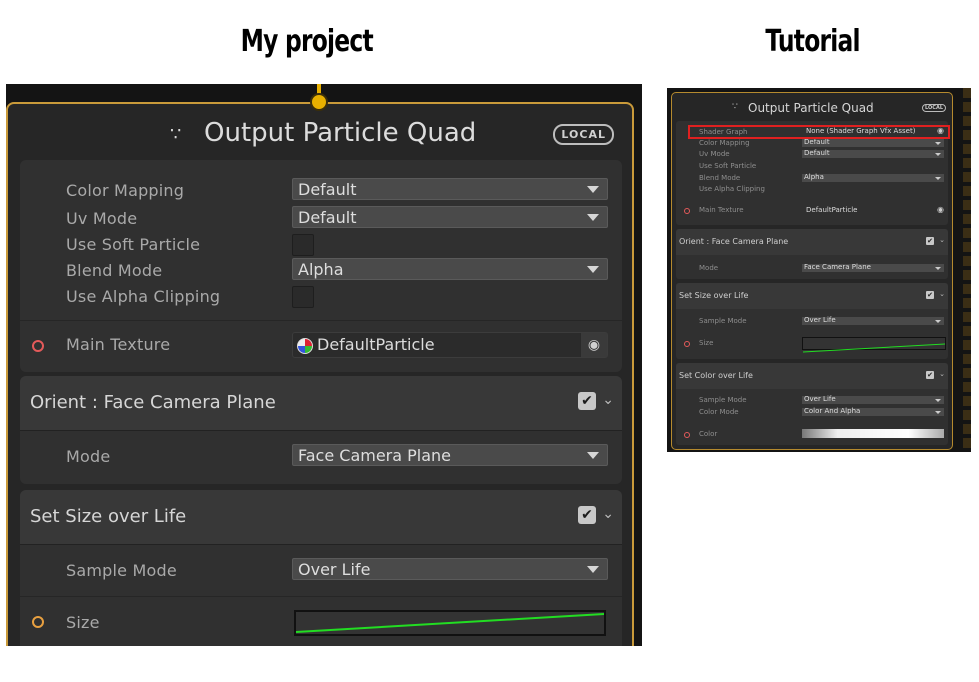 The image size is (979, 682). What do you see at coordinates (319, 102) in the screenshot?
I see `flow-input-port` at bounding box center [319, 102].